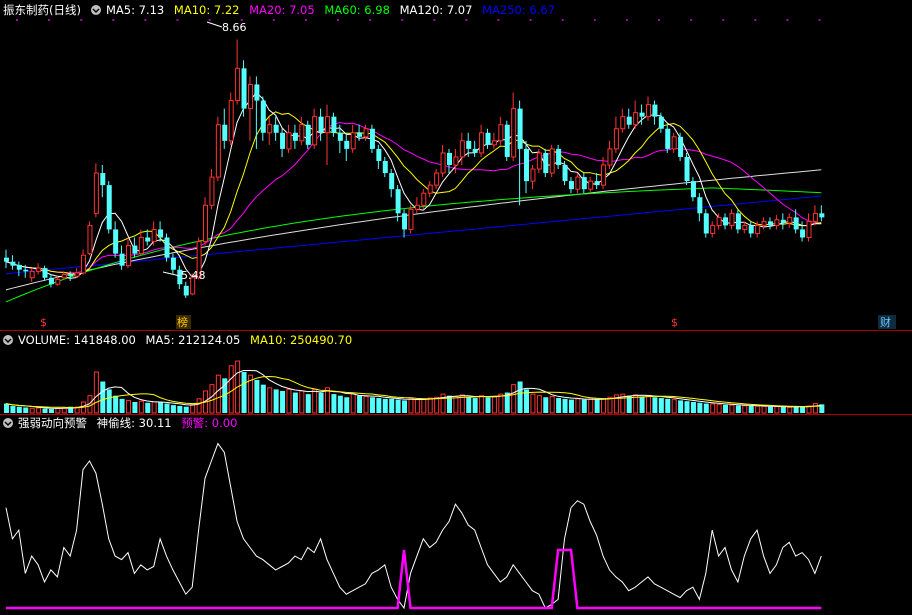  Describe the element at coordinates (674, 322) in the screenshot. I see `event-marker-dividend-2: $` at that location.